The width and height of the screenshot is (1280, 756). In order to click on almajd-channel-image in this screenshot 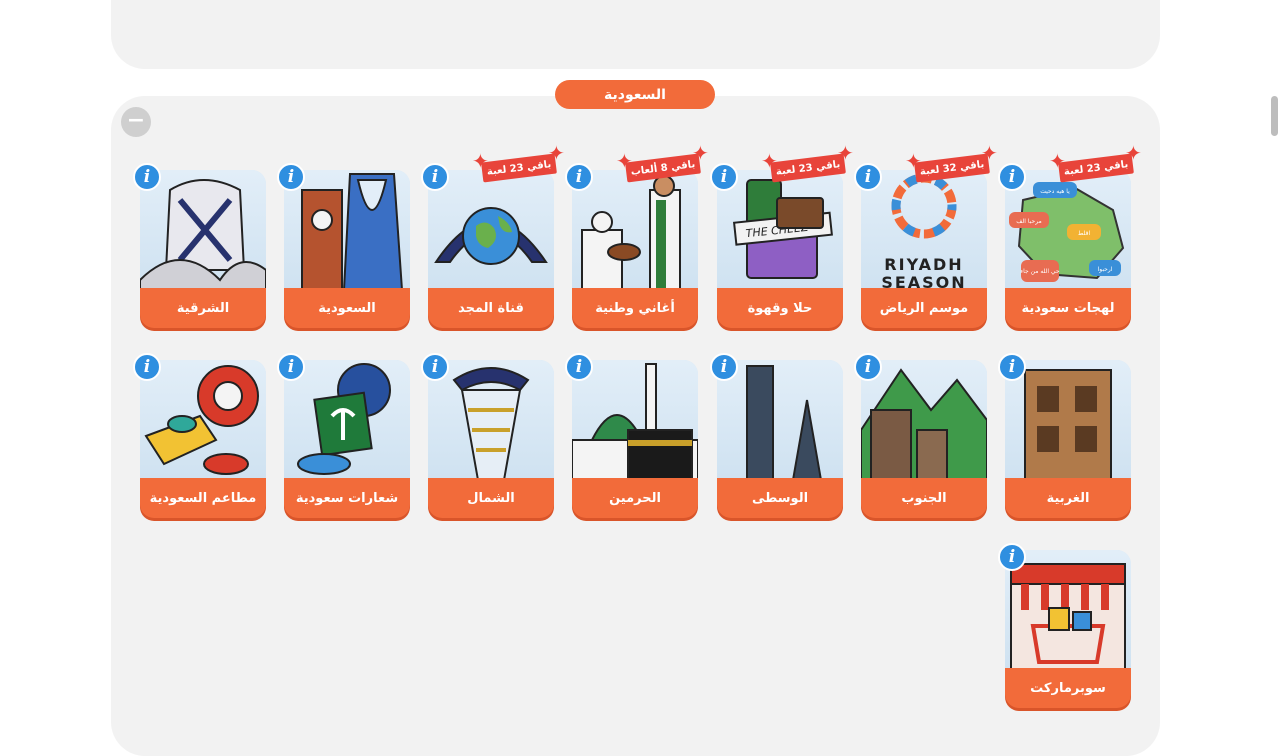, I will do `click(491, 230)`.